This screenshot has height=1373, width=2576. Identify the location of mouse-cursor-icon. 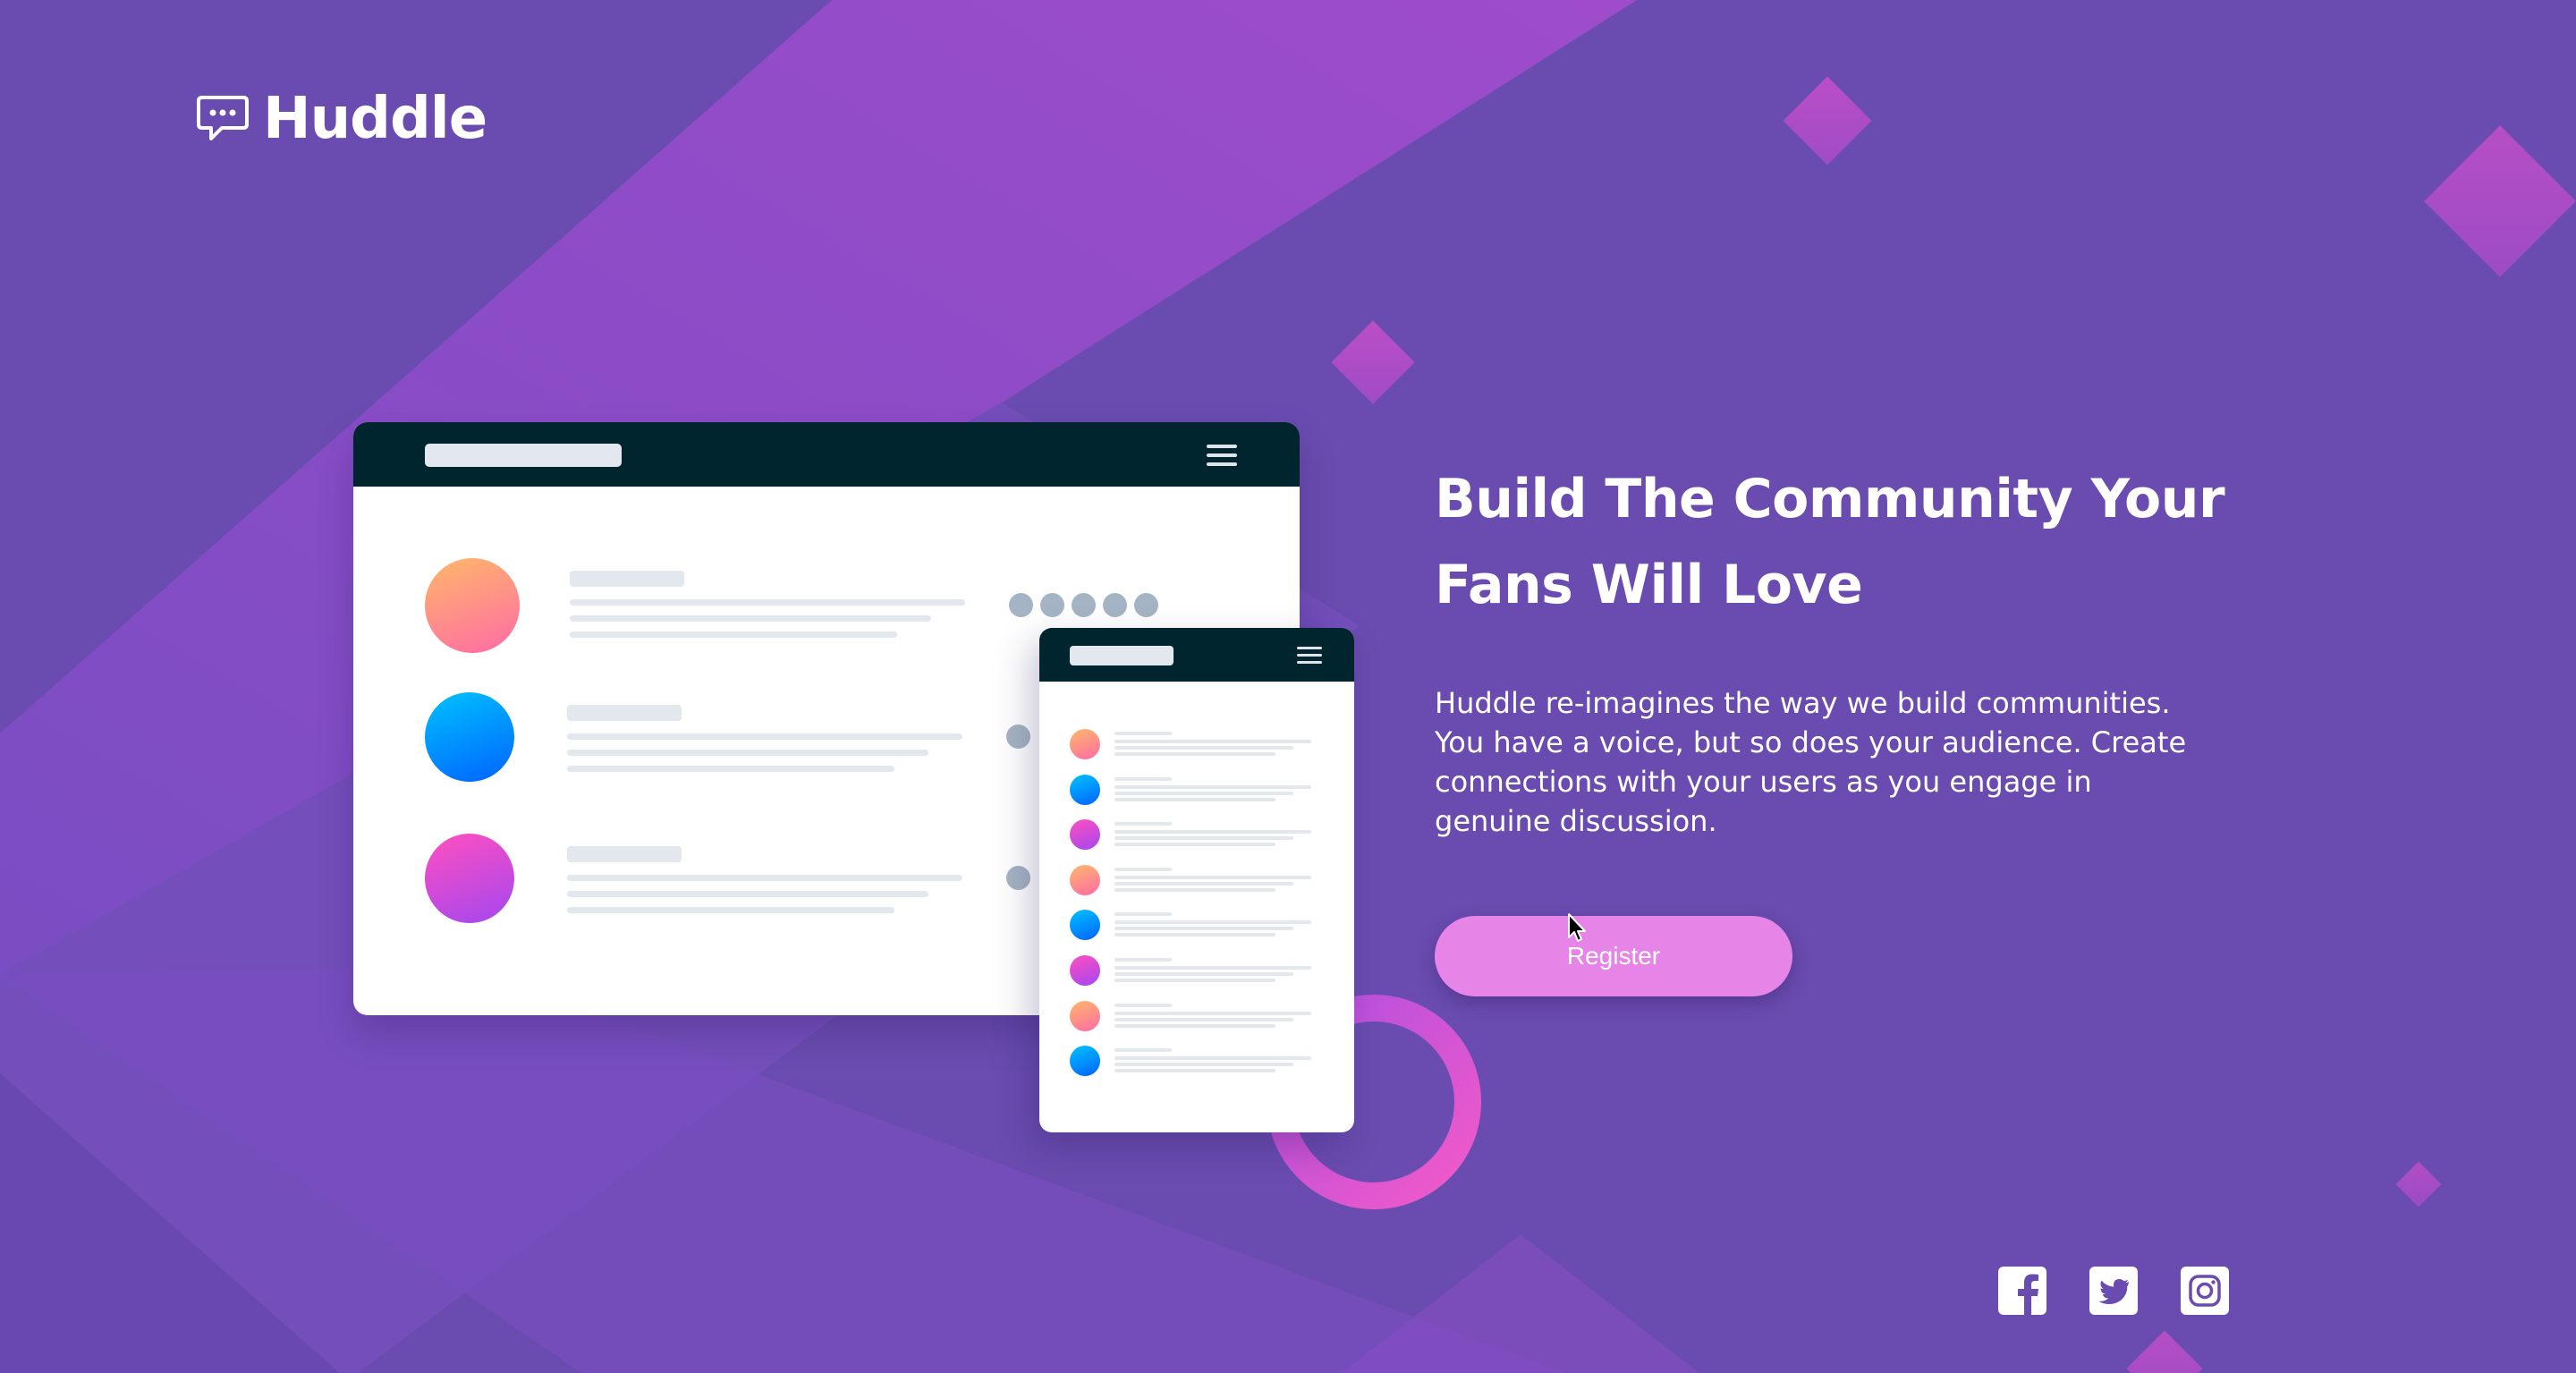
(1577, 927).